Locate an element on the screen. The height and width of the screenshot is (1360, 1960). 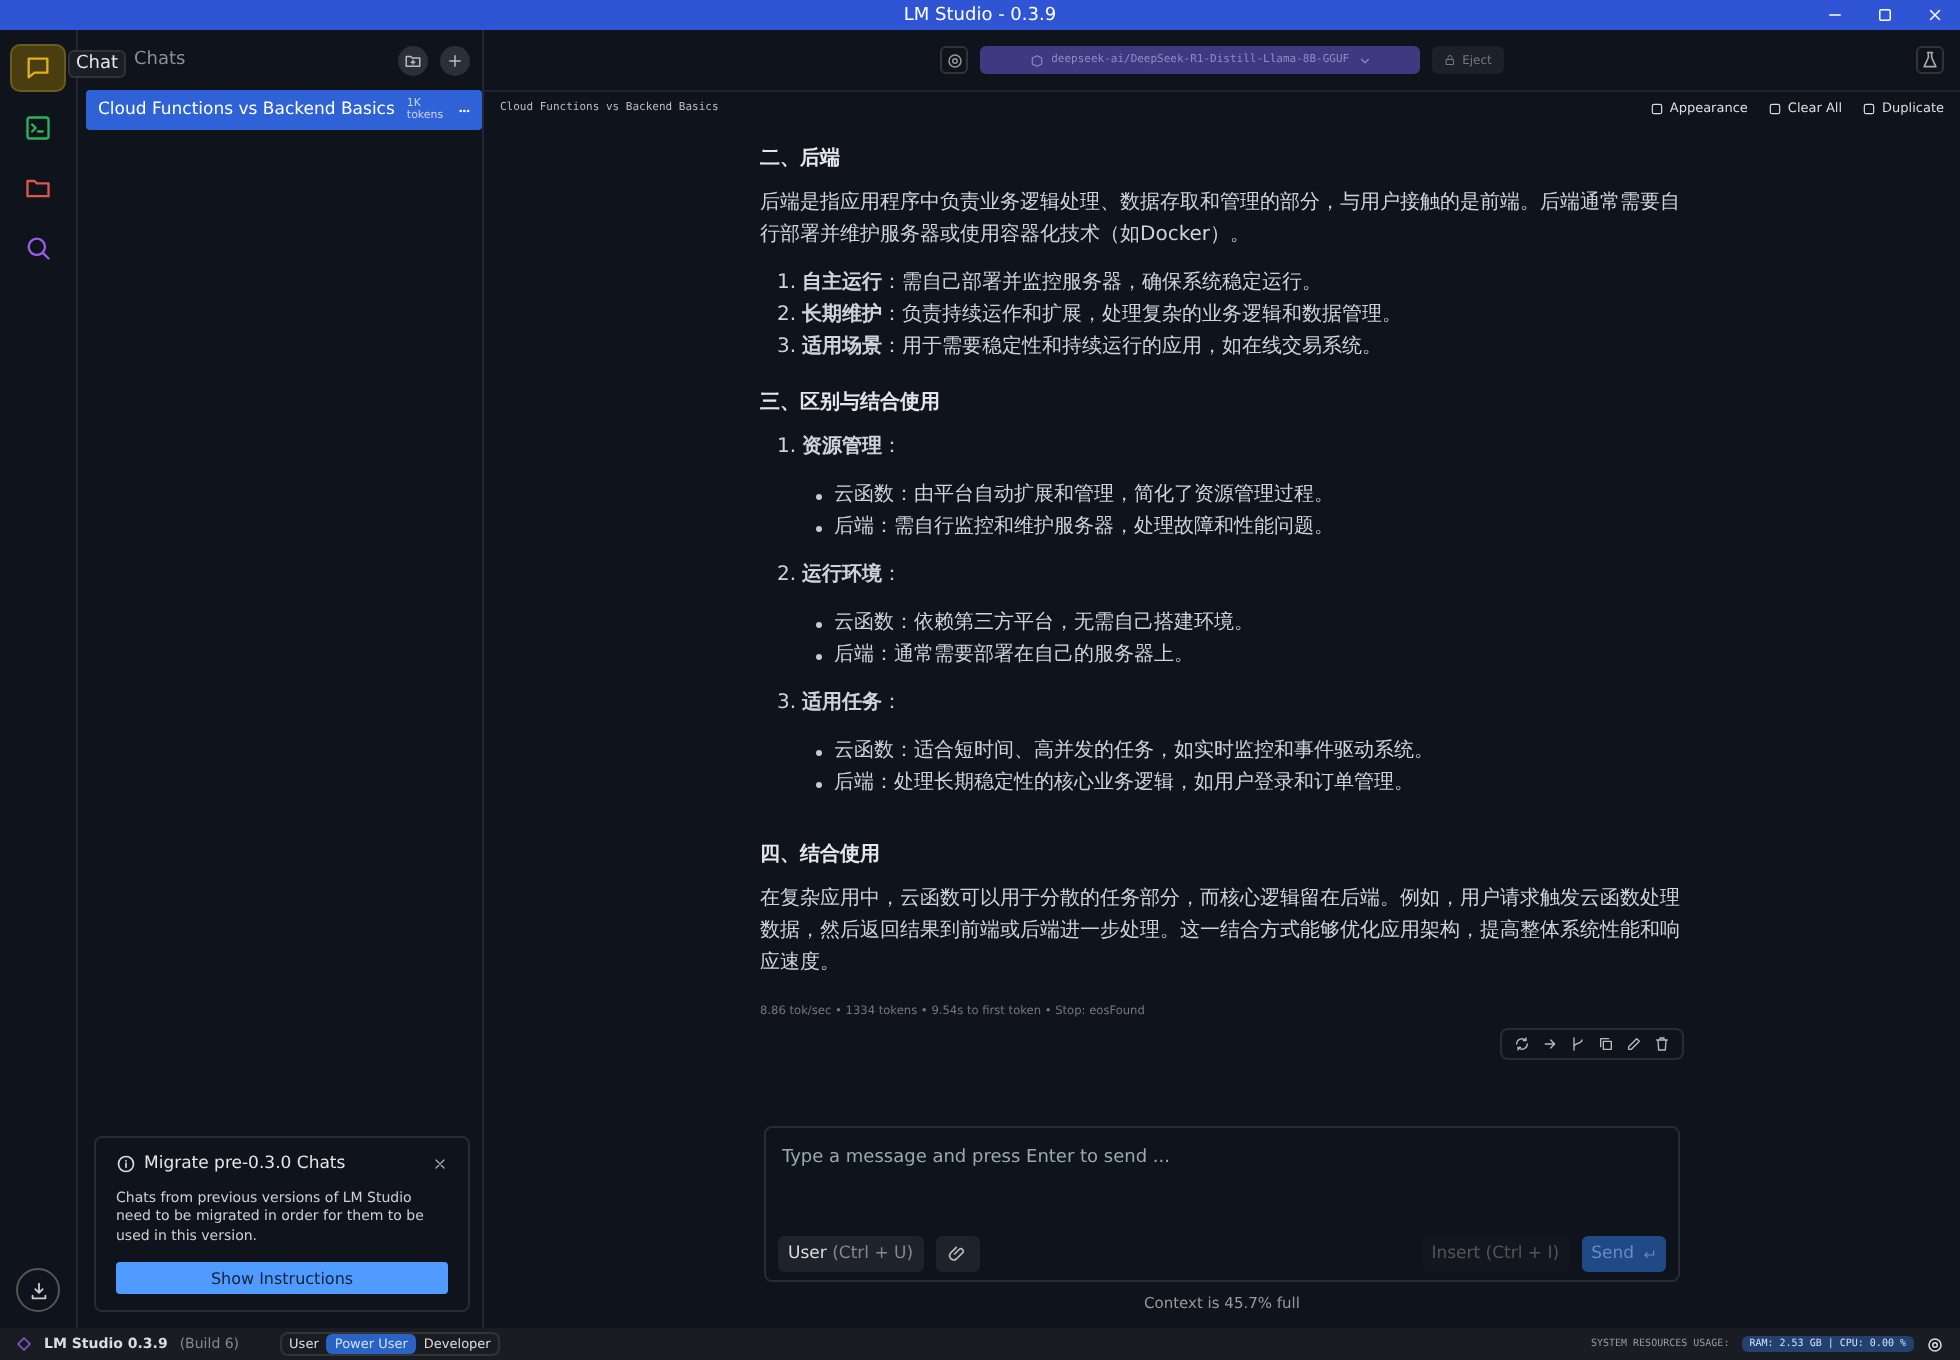
new-chat-button is located at coordinates (455, 60).